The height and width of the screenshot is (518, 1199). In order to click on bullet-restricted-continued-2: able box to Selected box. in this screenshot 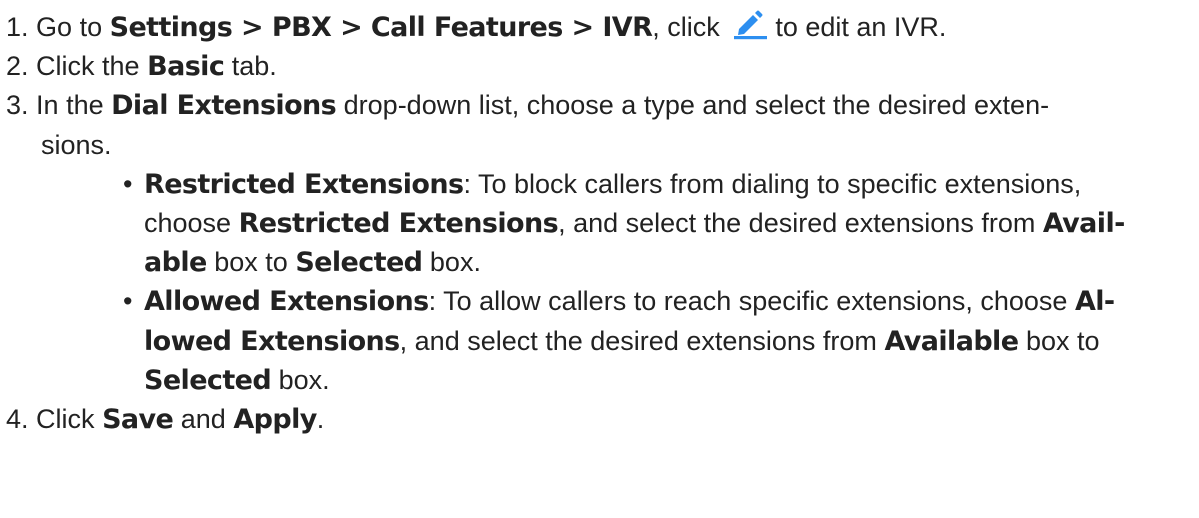, I will do `click(599, 262)`.